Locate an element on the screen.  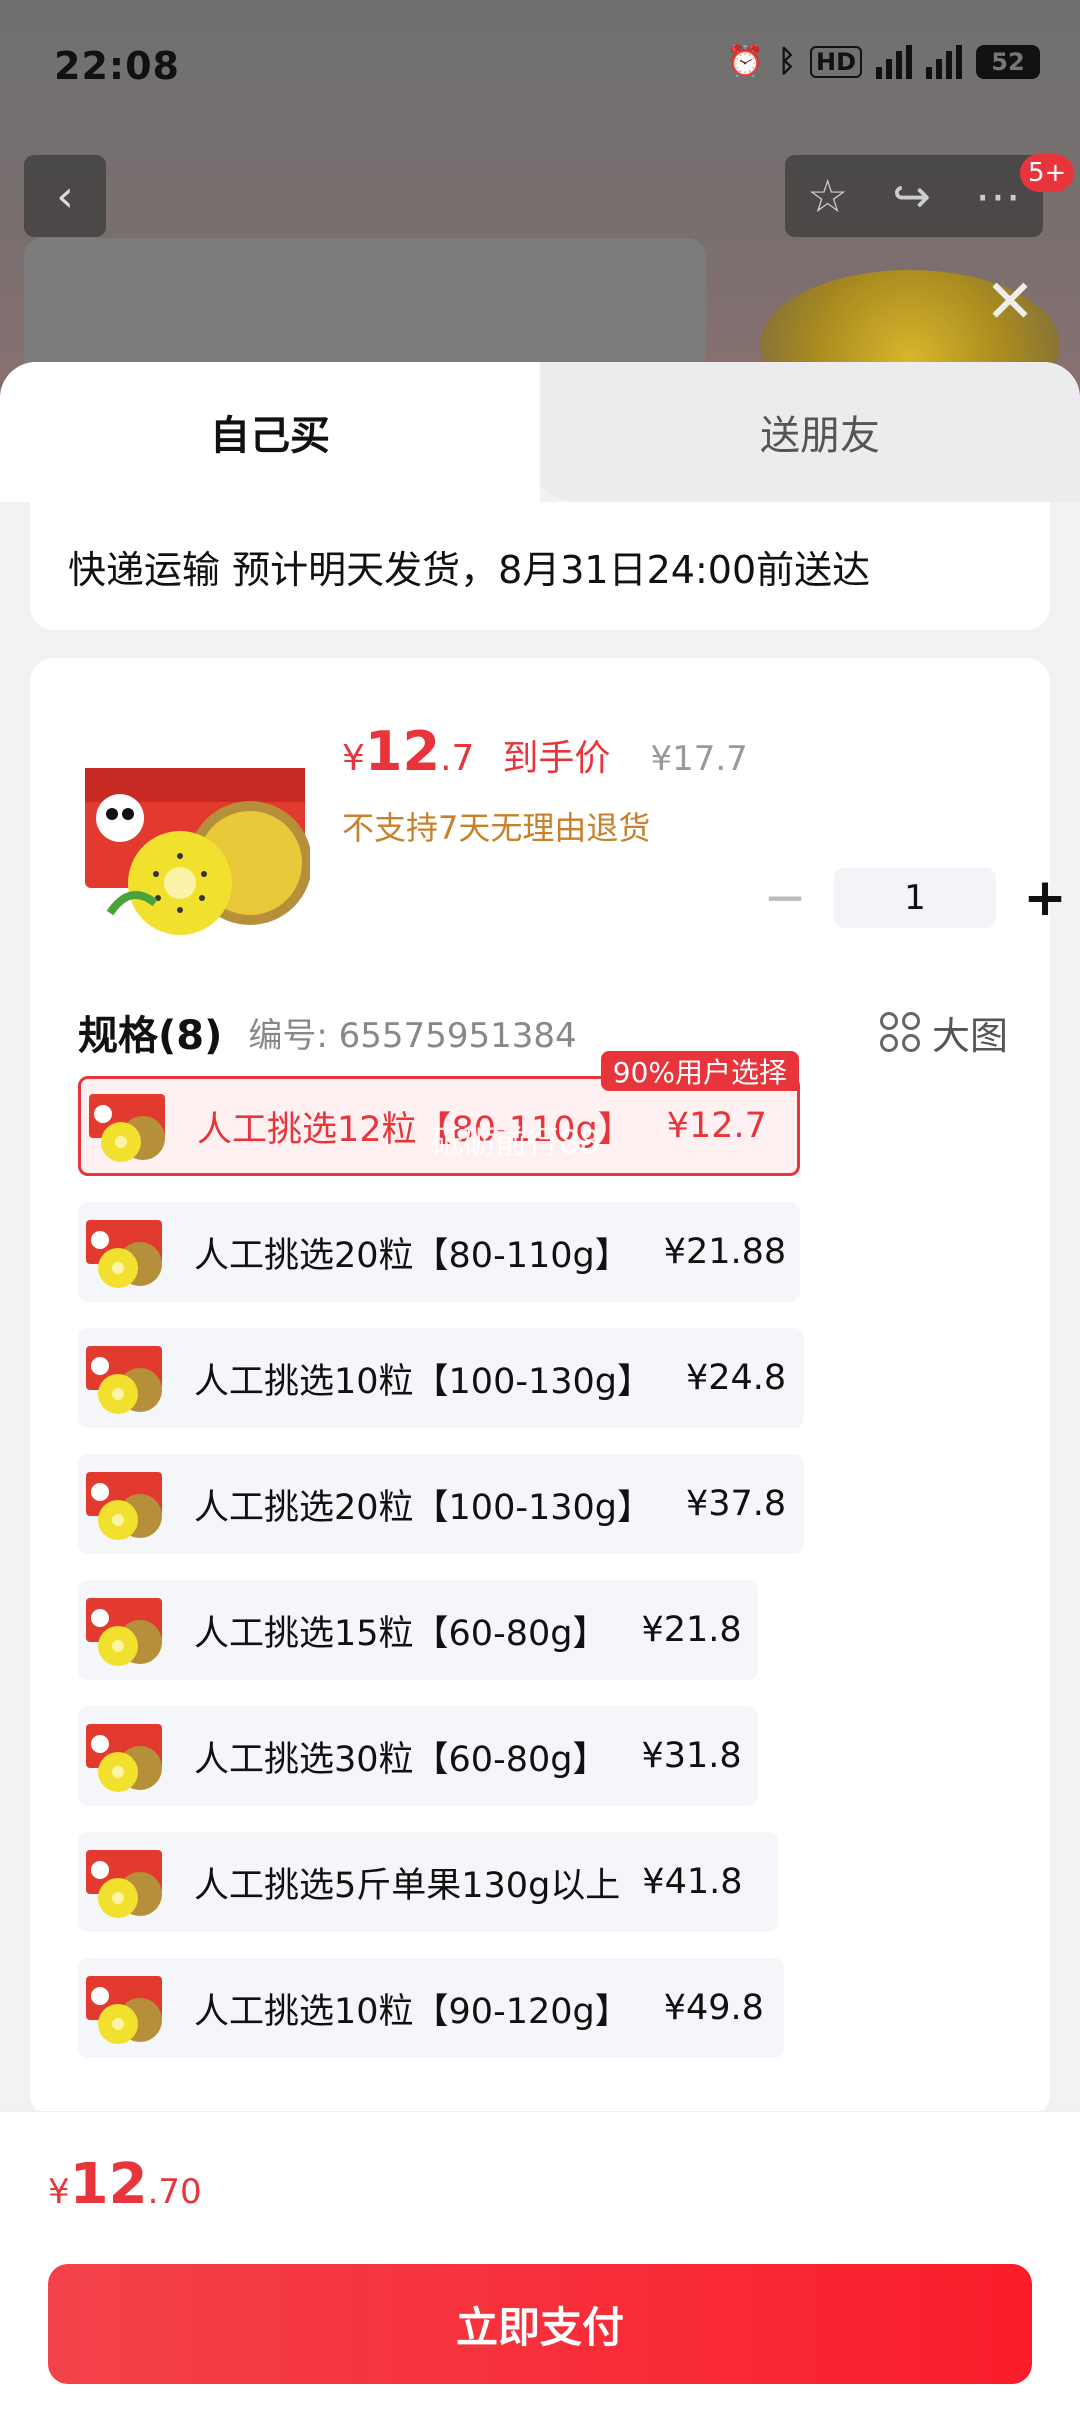
total-price: ¥ 12 .70 is located at coordinates (125, 2184).